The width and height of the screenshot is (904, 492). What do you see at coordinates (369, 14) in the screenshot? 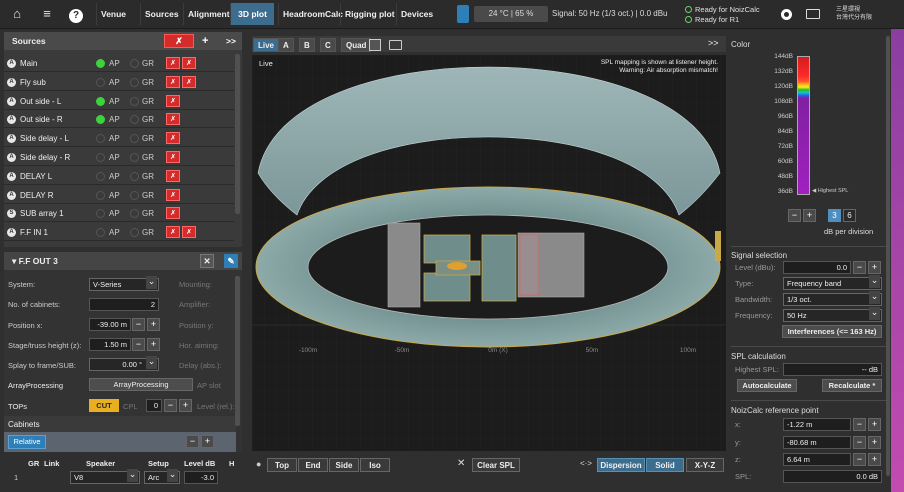
I see `tab-rigging-plot: Rigging plot` at bounding box center [369, 14].